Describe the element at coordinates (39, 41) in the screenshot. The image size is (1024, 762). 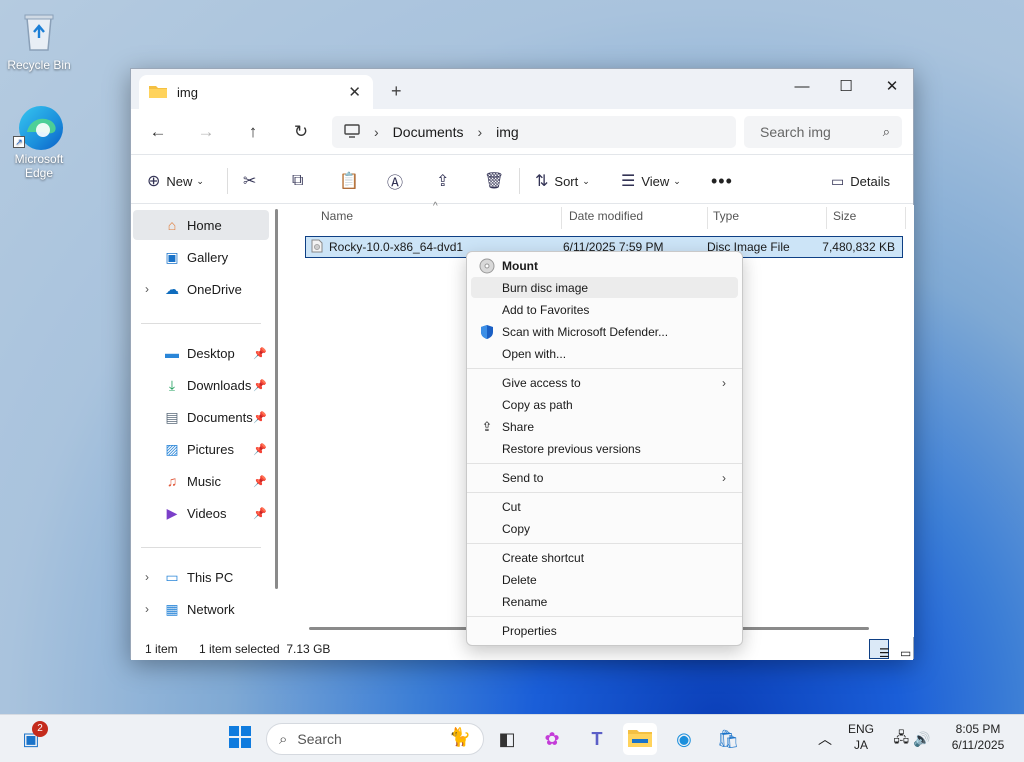
I see `desktop-icon-recycle-bin: Recycle Bin` at that location.